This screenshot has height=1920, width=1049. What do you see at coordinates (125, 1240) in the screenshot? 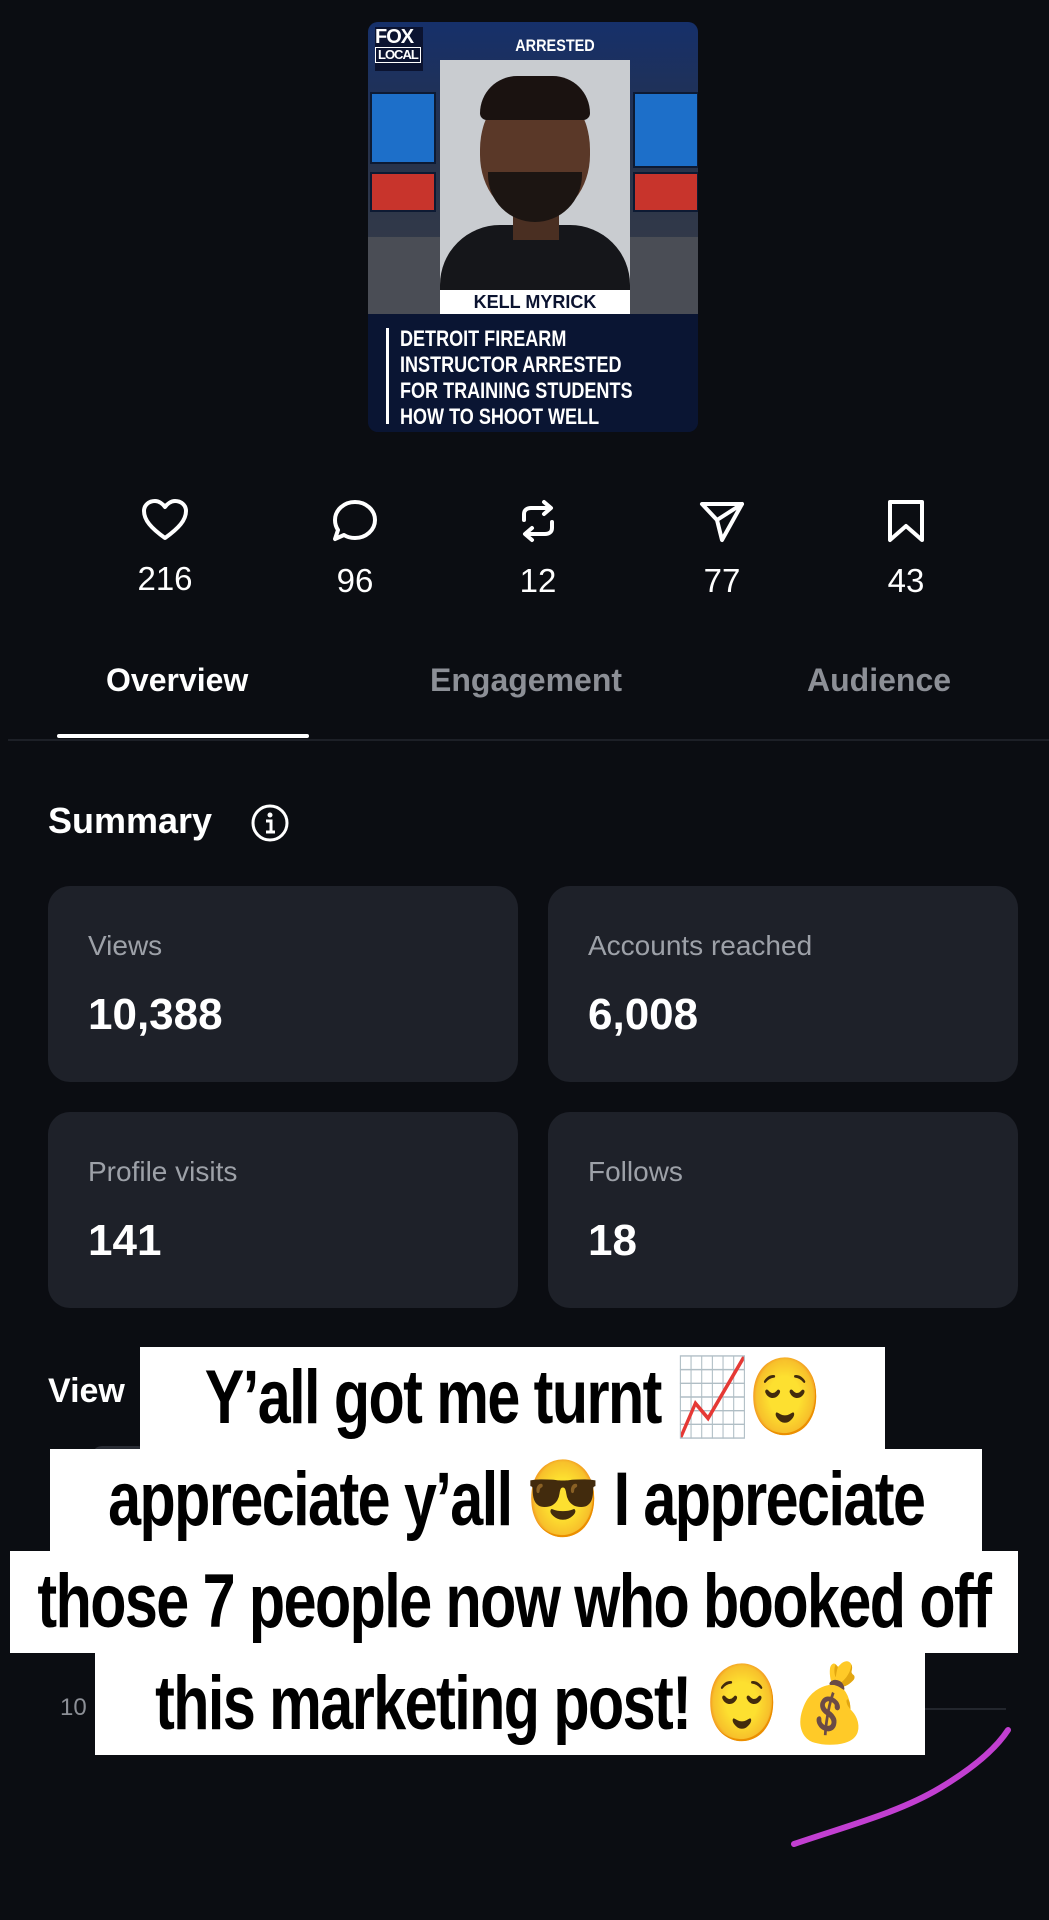
I see `card-value: 141` at bounding box center [125, 1240].